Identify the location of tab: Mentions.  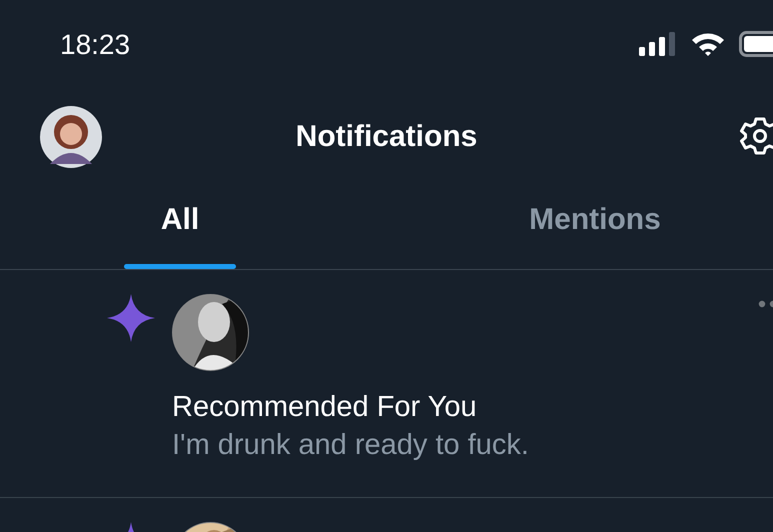
(566, 224).